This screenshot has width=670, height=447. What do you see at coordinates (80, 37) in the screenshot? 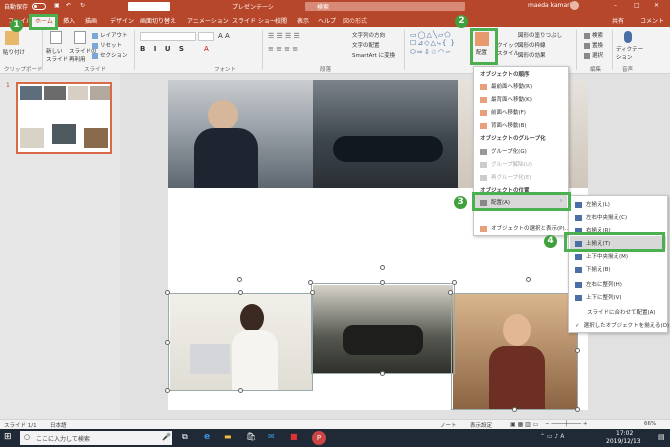
I see `reuse-slide-icon` at bounding box center [80, 37].